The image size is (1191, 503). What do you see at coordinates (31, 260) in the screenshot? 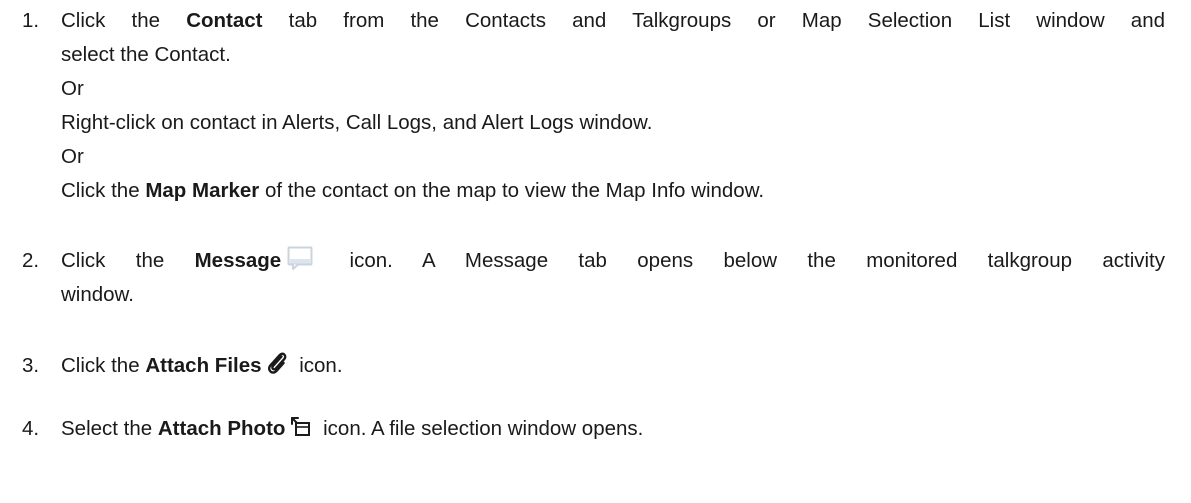
I see `step-number: 2.` at bounding box center [31, 260].